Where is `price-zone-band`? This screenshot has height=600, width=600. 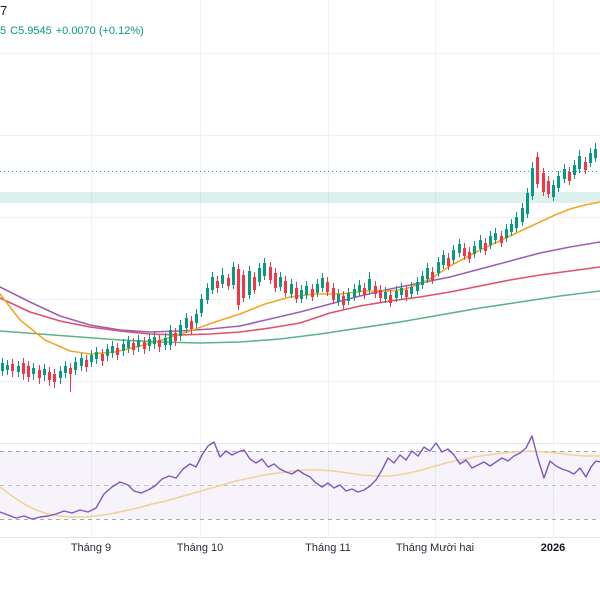 price-zone-band is located at coordinates (300, 197).